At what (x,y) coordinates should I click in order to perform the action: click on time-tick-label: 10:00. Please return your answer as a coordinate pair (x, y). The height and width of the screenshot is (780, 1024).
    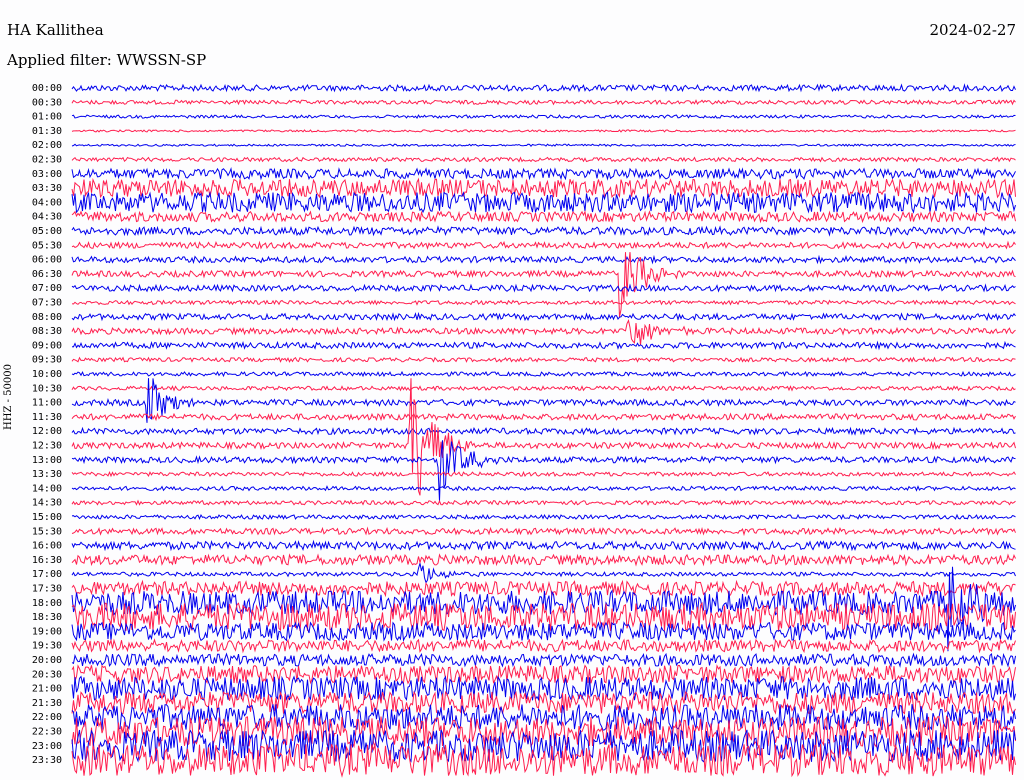
    Looking at the image, I should click on (47, 374).